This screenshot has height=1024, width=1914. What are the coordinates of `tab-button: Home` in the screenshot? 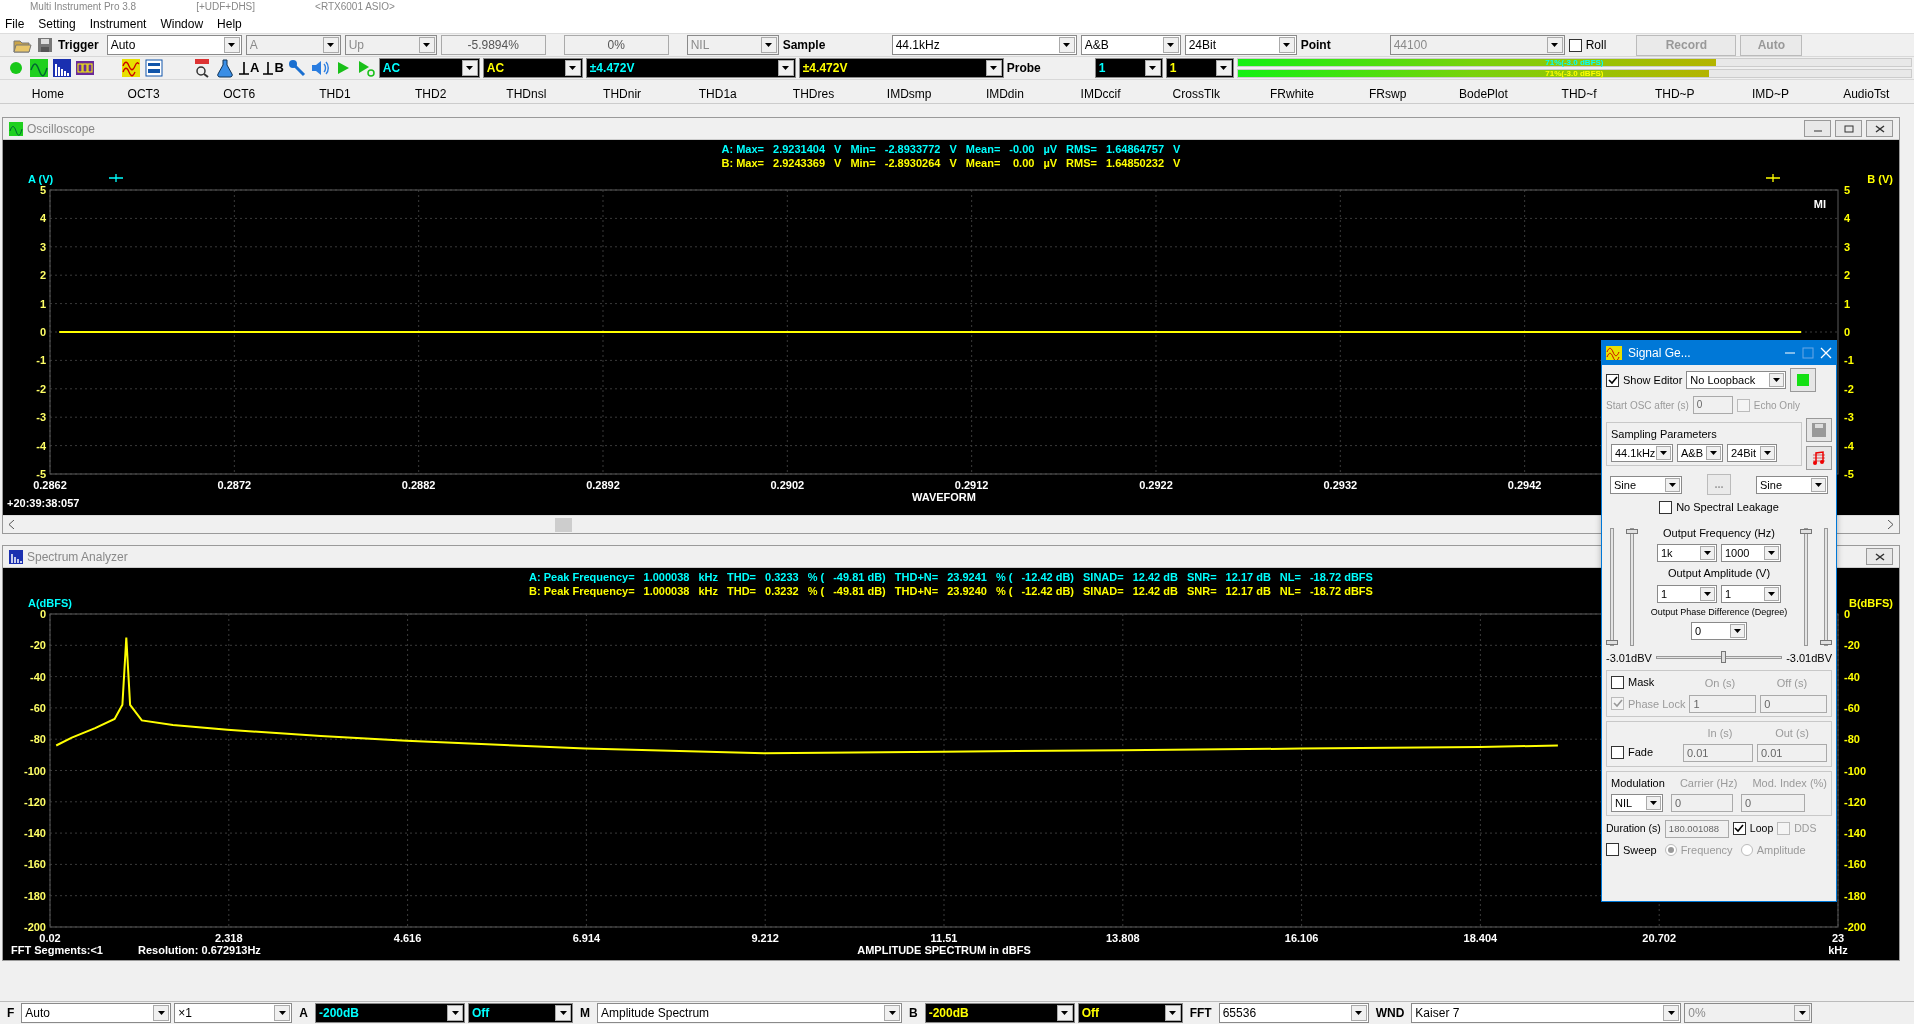 It's located at (48, 91).